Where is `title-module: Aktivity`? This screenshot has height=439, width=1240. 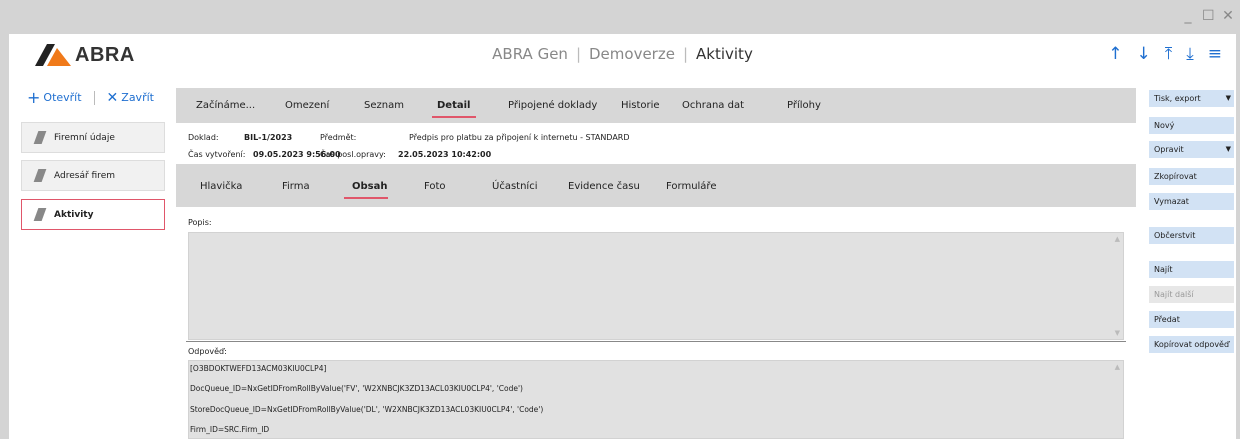
title-module: Aktivity is located at coordinates (724, 54).